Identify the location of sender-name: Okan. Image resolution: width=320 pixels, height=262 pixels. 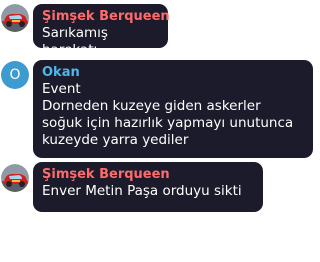
(173, 72).